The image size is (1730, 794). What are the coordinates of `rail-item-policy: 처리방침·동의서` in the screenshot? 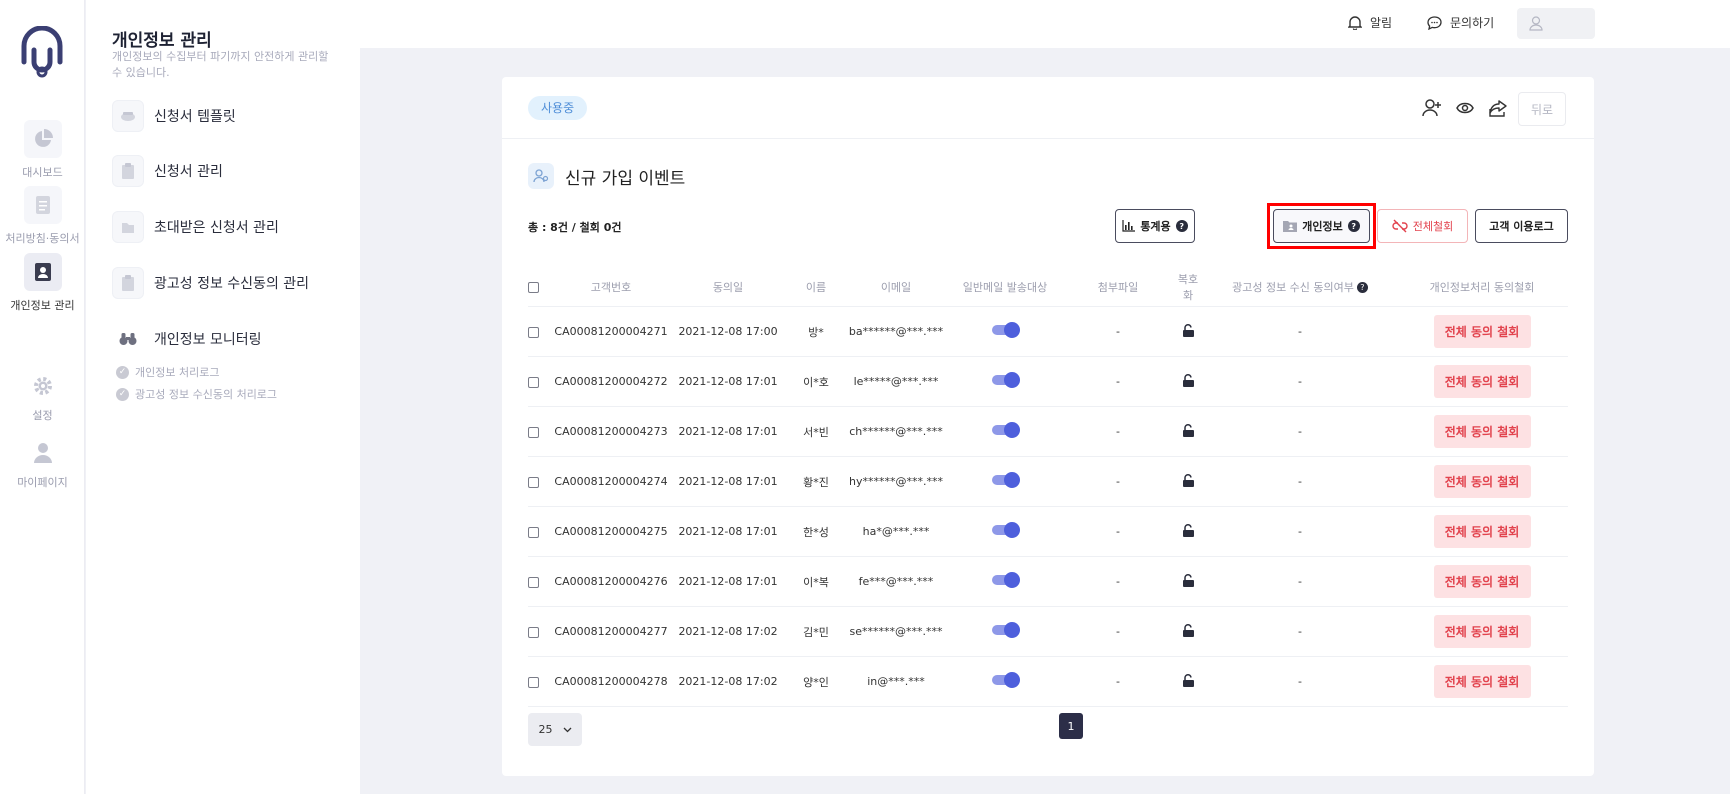 It's located at (42, 216).